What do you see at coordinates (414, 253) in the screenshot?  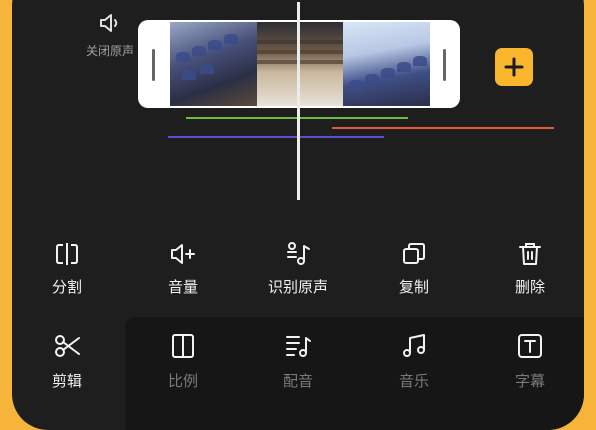 I see `copy-icon` at bounding box center [414, 253].